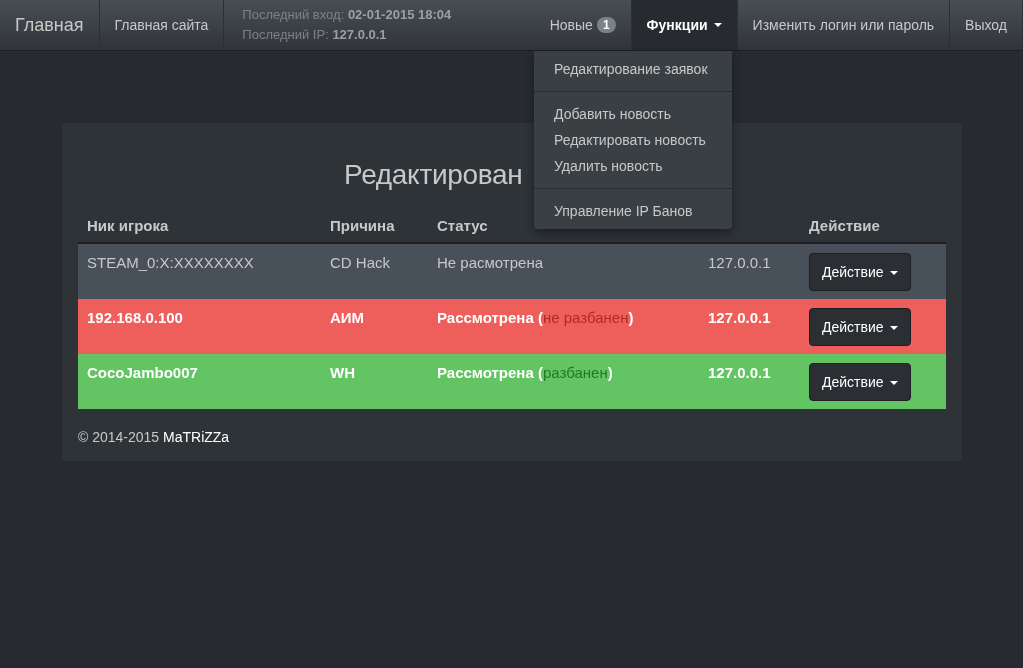 This screenshot has width=1023, height=668. I want to click on menu-item: Удалить новость, so click(633, 166).